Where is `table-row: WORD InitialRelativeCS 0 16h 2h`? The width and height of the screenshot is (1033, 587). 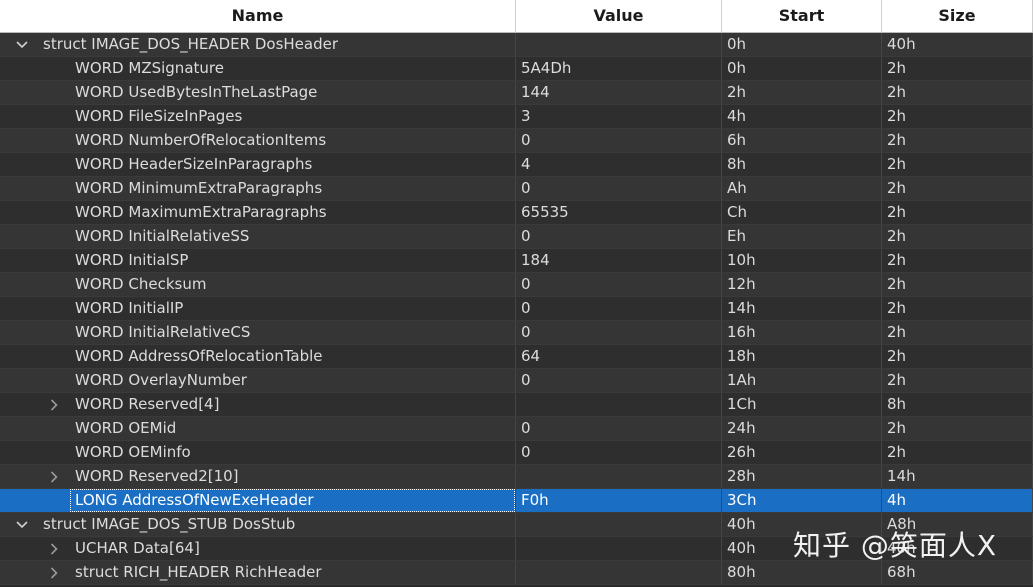
table-row: WORD InitialRelativeCS 0 16h 2h is located at coordinates (516, 333).